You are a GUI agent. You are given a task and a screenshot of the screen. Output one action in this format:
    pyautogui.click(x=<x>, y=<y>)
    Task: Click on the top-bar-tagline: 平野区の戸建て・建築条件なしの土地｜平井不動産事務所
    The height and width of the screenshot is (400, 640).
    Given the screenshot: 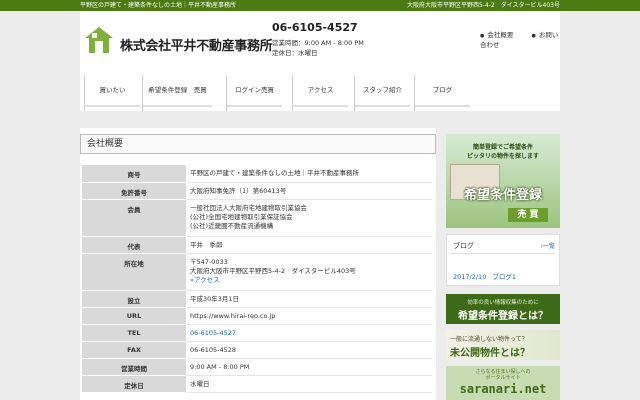 What is the action you would take?
    pyautogui.click(x=158, y=5)
    